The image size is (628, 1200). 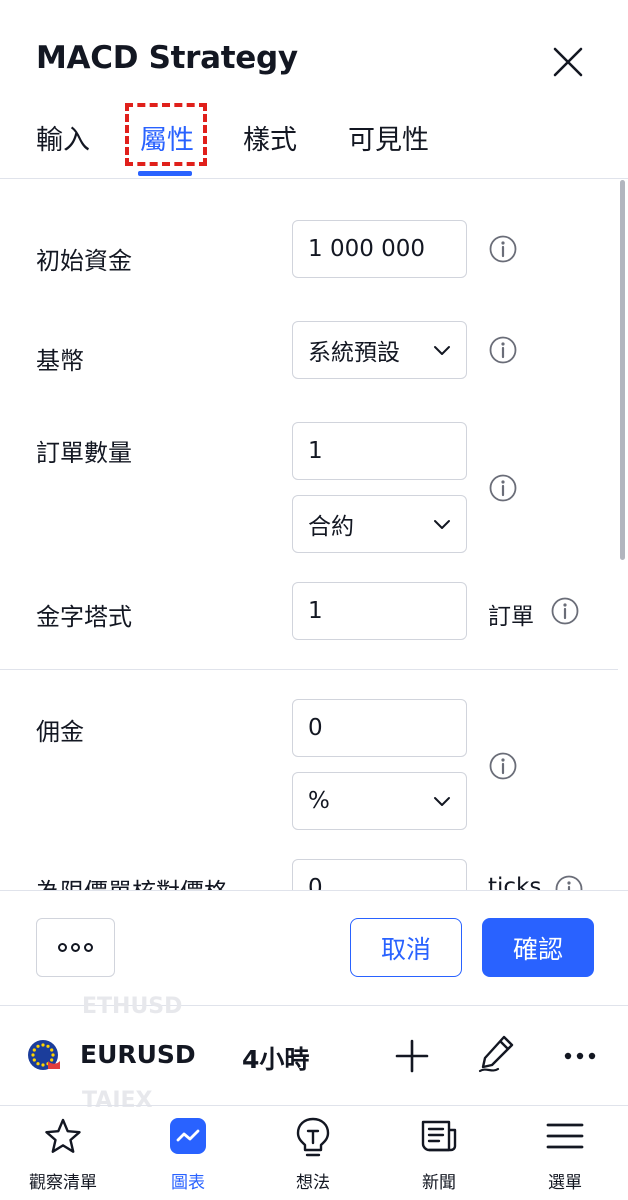 What do you see at coordinates (188, 1183) in the screenshot?
I see `nav-label: 圖表` at bounding box center [188, 1183].